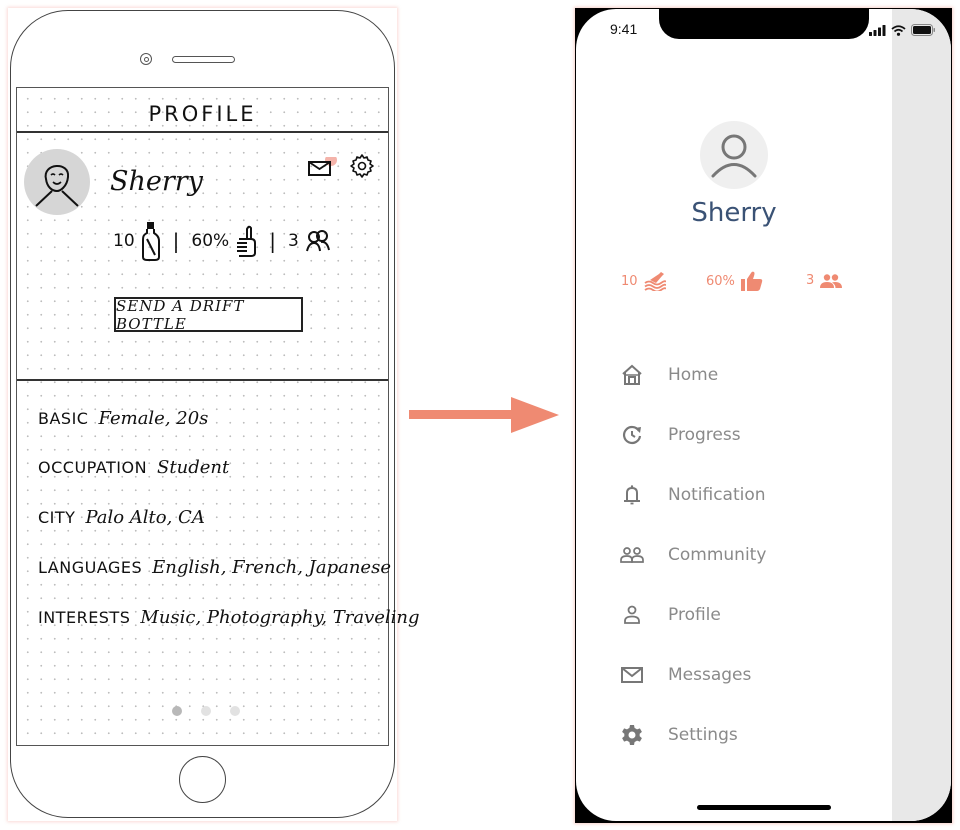  Describe the element at coordinates (202, 380) in the screenshot. I see `section-divider` at that location.